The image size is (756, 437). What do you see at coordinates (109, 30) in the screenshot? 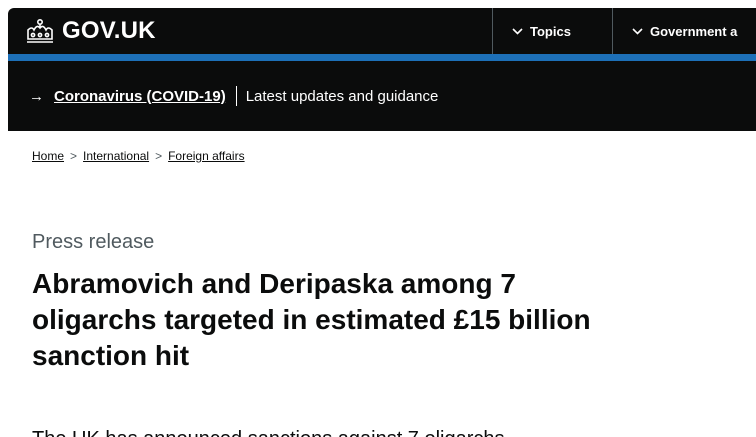
I see `logo-text: GOV.UK` at bounding box center [109, 30].